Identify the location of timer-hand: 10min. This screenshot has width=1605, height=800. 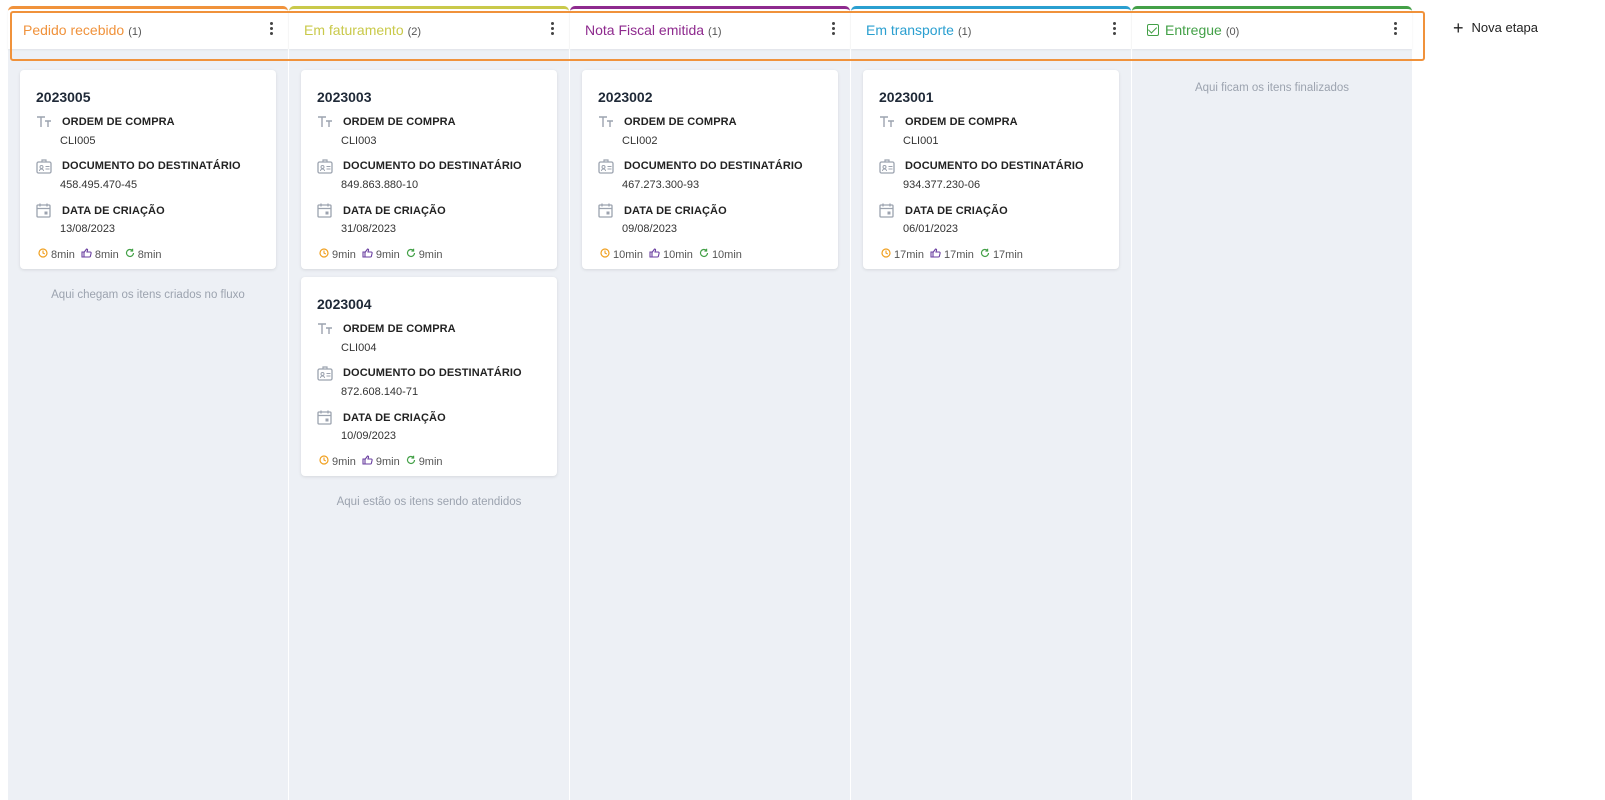
(671, 254).